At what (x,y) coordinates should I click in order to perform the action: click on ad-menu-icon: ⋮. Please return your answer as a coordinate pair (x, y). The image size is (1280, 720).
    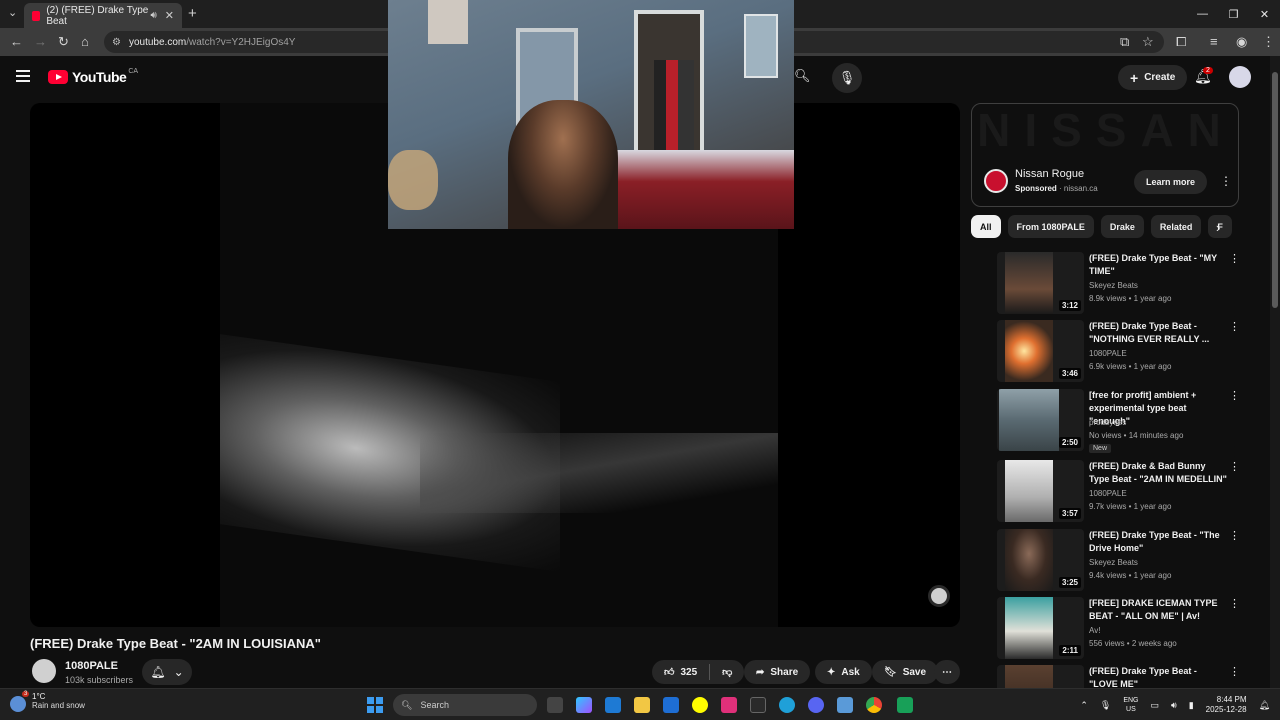
    Looking at the image, I should click on (1226, 181).